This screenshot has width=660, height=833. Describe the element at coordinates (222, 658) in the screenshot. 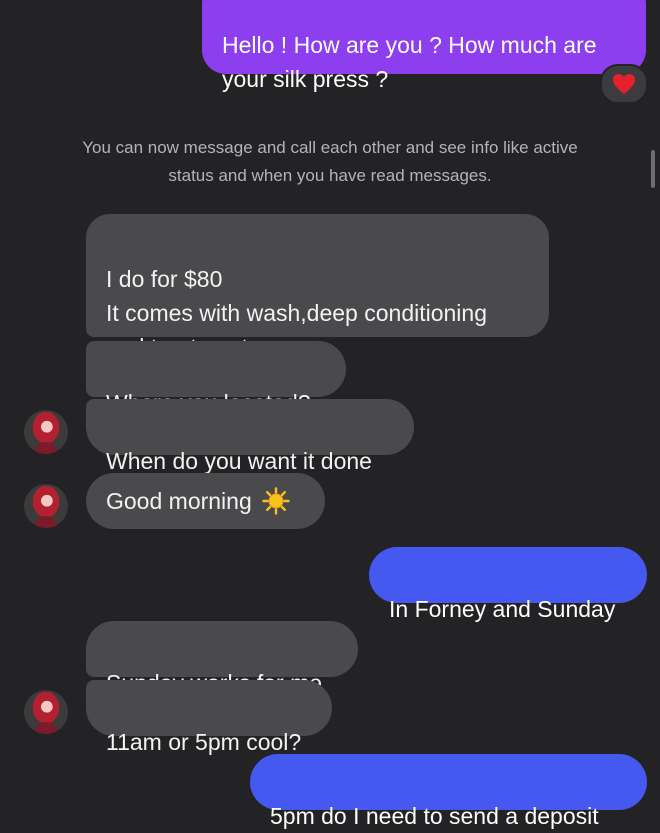

I see `message-bubble-incoming: Sunday works for me` at that location.